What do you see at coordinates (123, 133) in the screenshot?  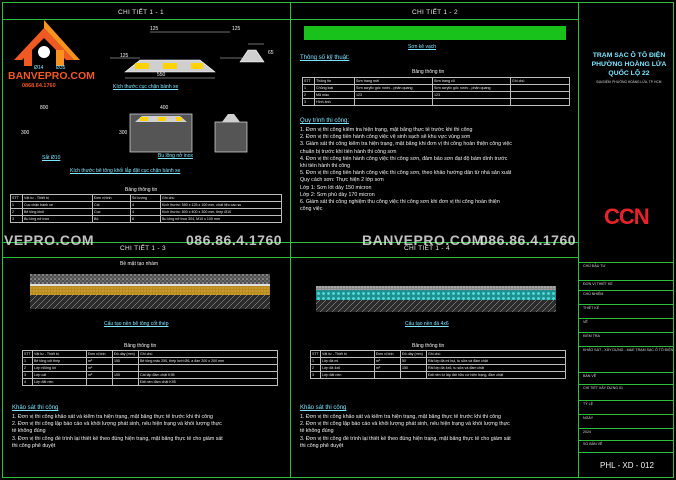 I see `dim-mid-4: 300` at bounding box center [123, 133].